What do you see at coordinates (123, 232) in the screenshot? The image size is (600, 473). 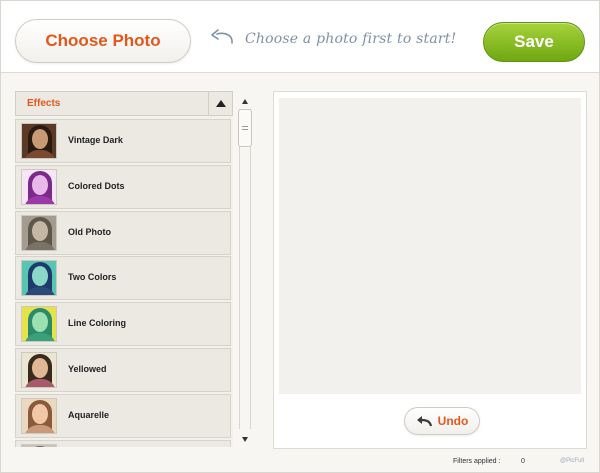 I see `effect-item: Old Photo` at bounding box center [123, 232].